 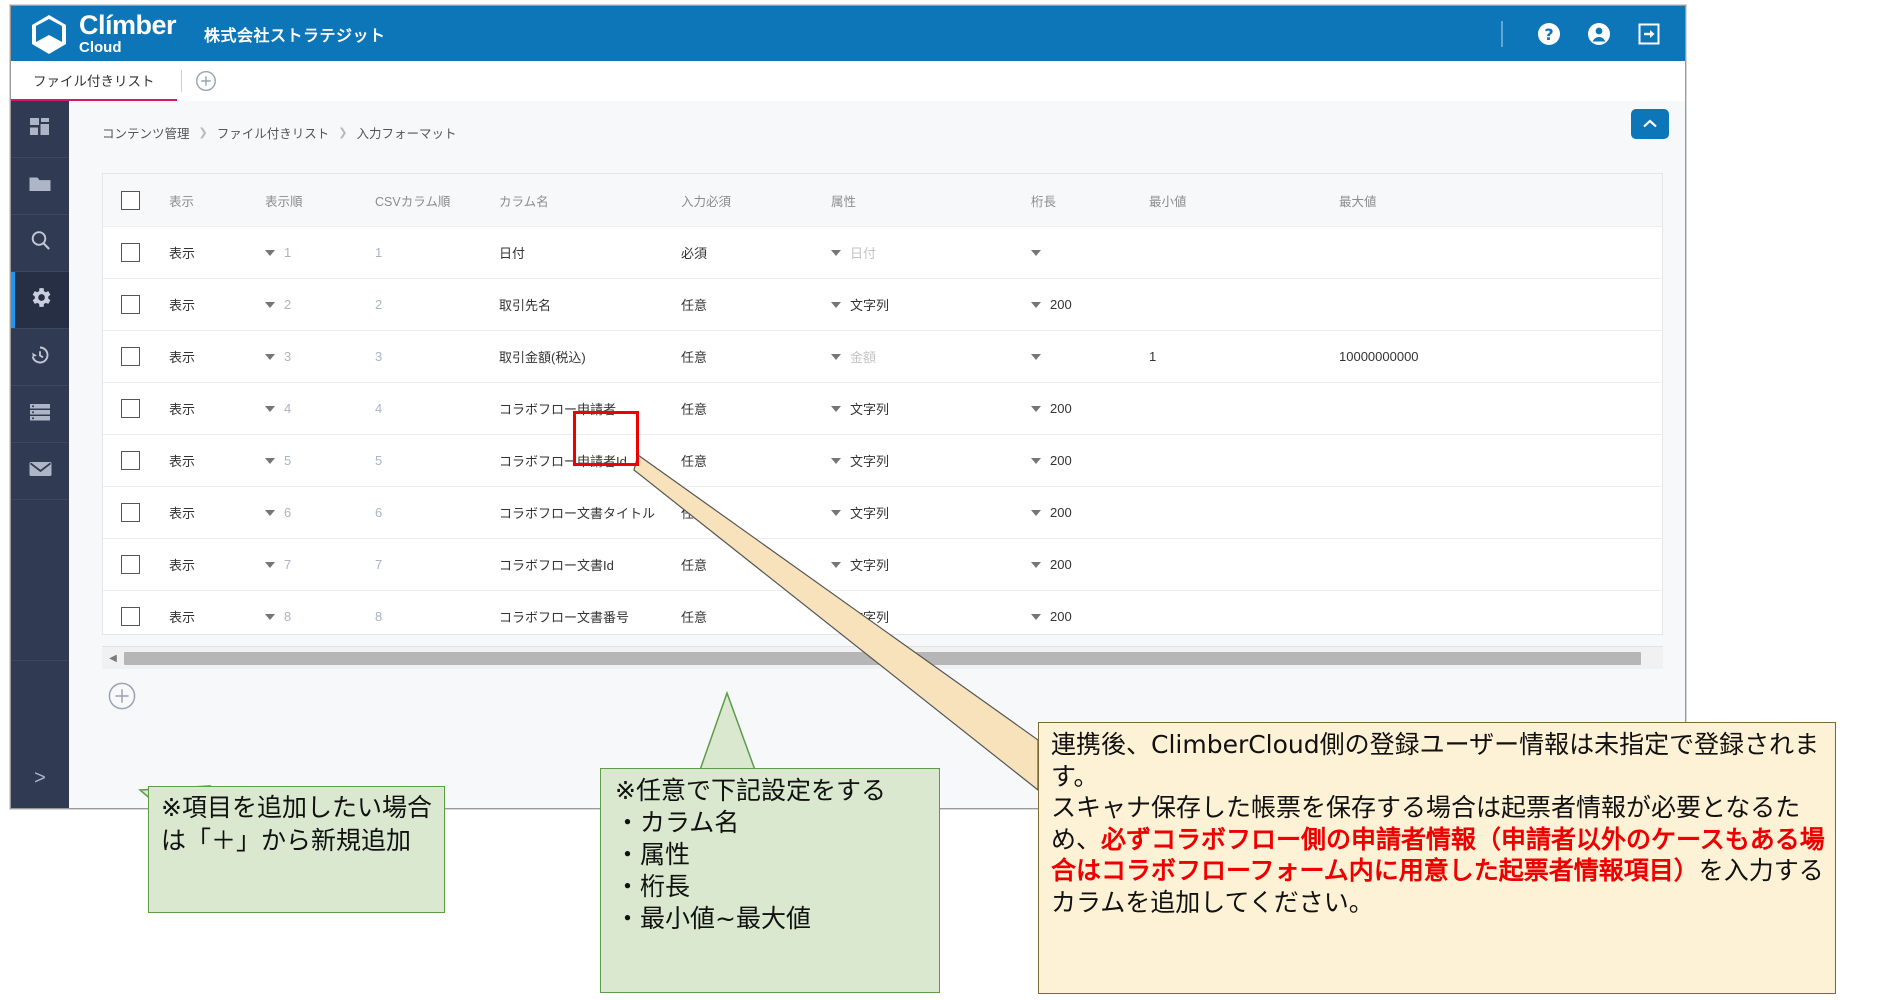 I want to click on cell-display-order: 7, so click(x=320, y=564).